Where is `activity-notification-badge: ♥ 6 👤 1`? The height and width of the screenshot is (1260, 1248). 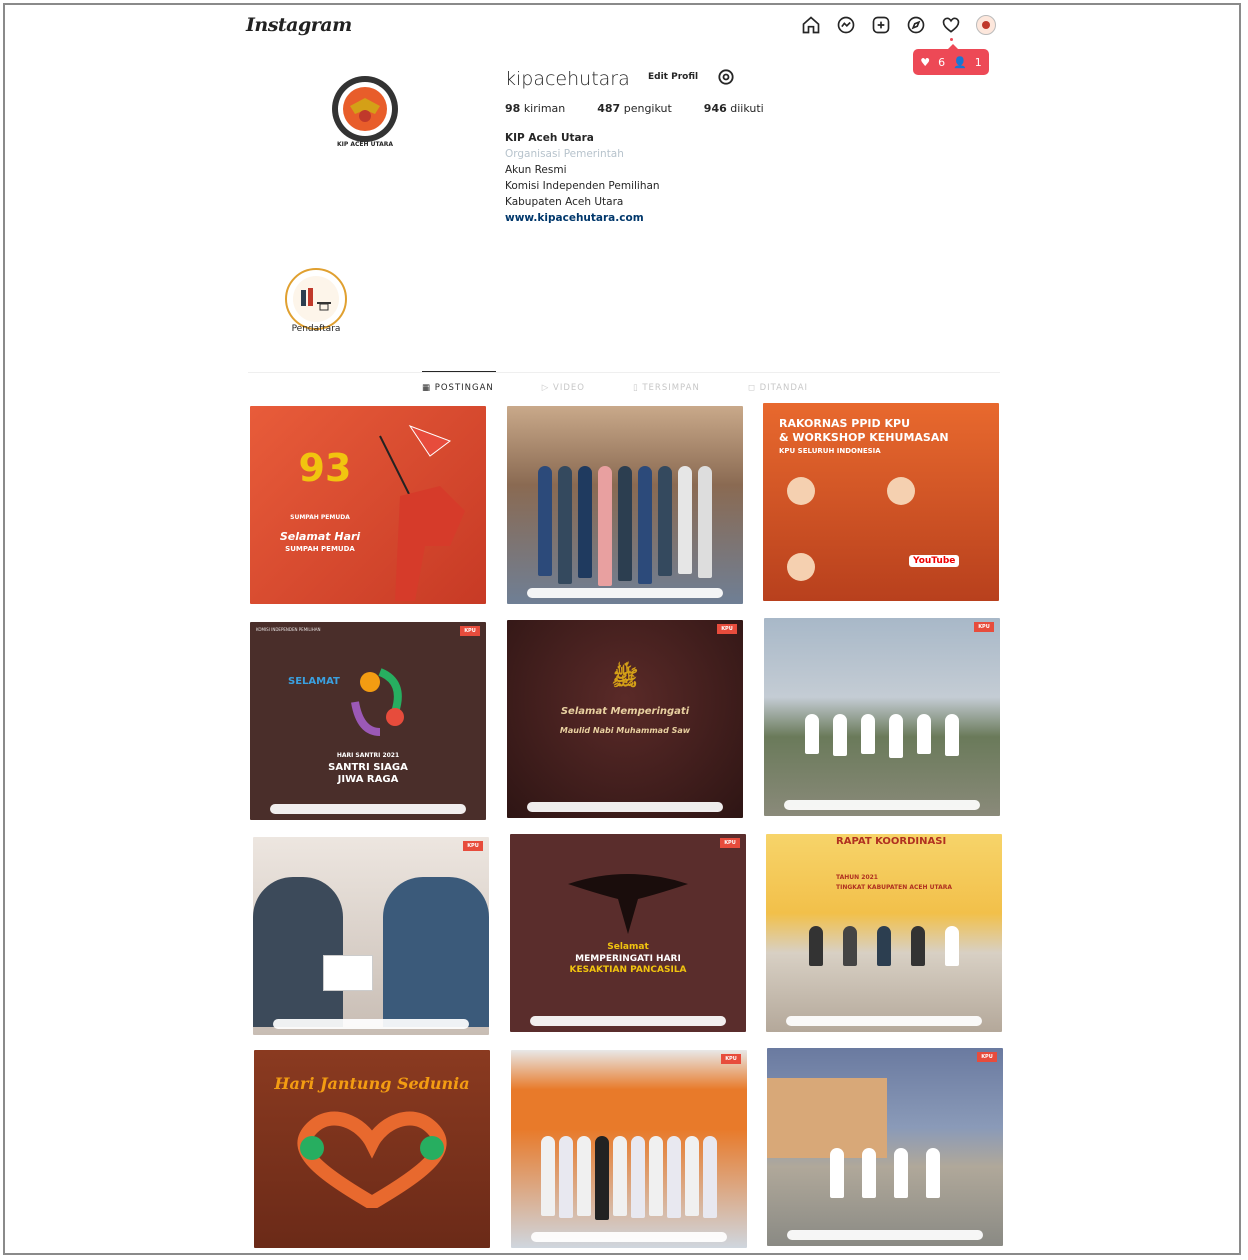 activity-notification-badge: ♥ 6 👤 1 is located at coordinates (951, 59).